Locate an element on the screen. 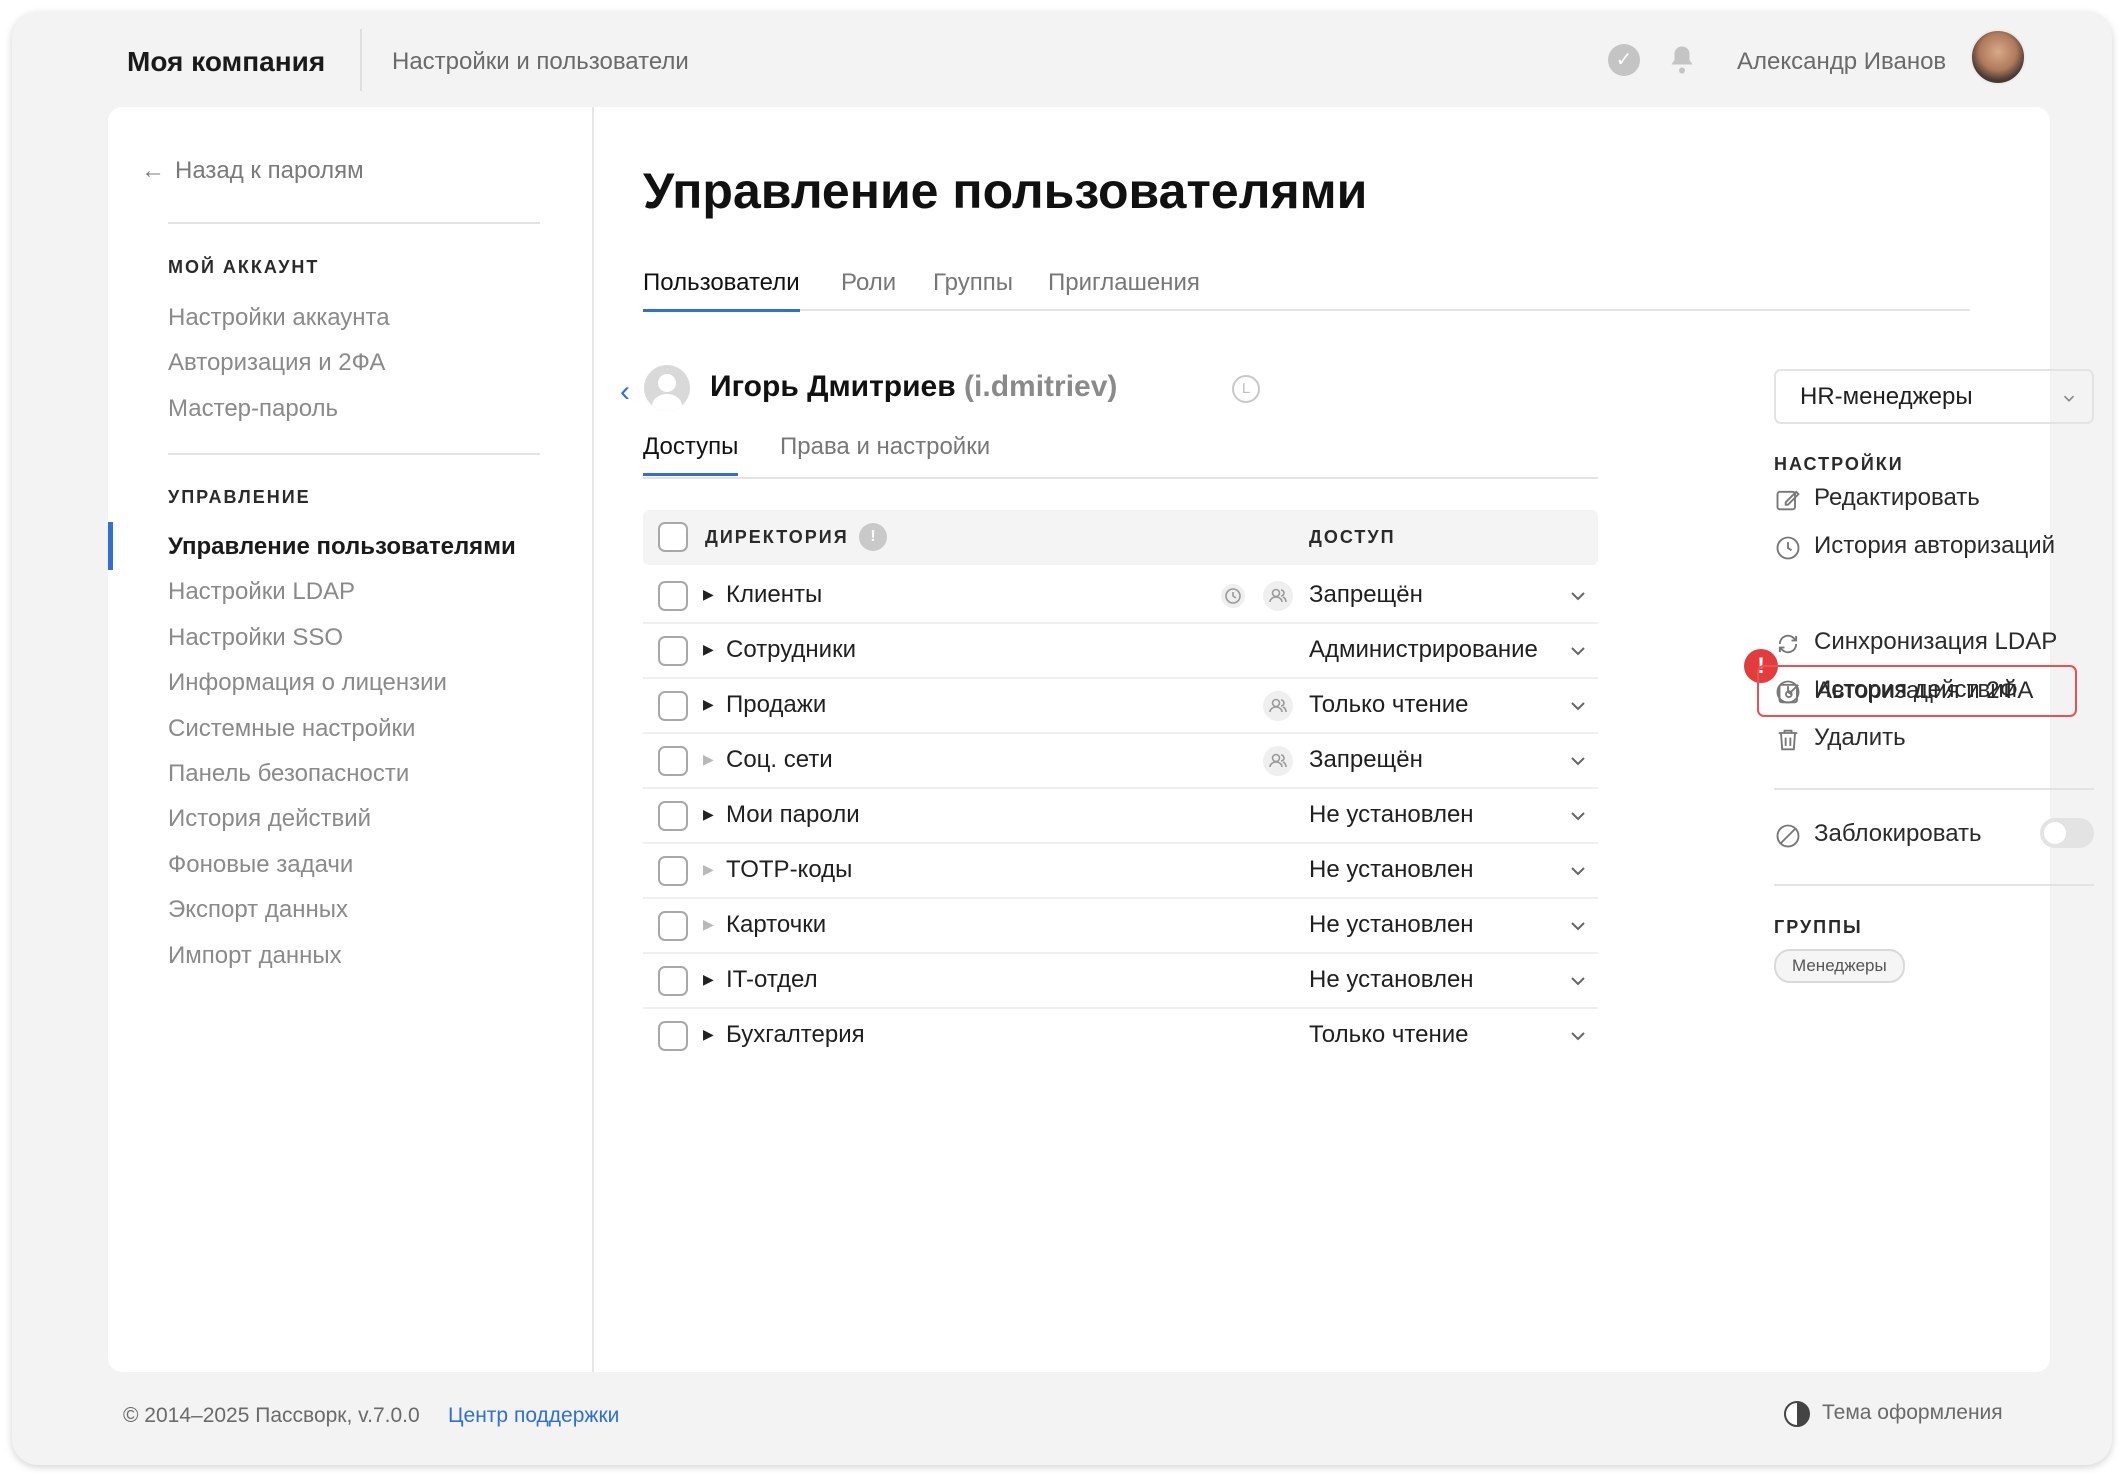  subtab-rights-settings: Права и настройки is located at coordinates (885, 453).